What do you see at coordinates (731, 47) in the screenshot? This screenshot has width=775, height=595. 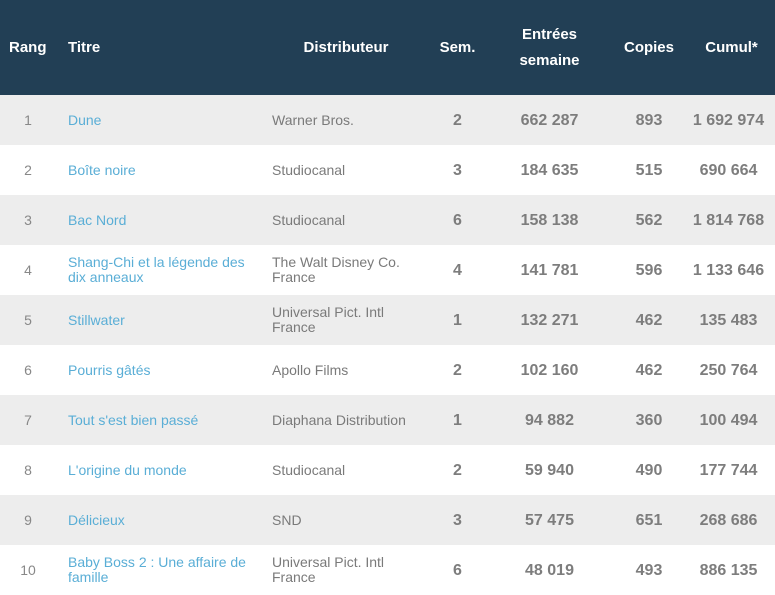 I see `header-cumul: Cumul*` at bounding box center [731, 47].